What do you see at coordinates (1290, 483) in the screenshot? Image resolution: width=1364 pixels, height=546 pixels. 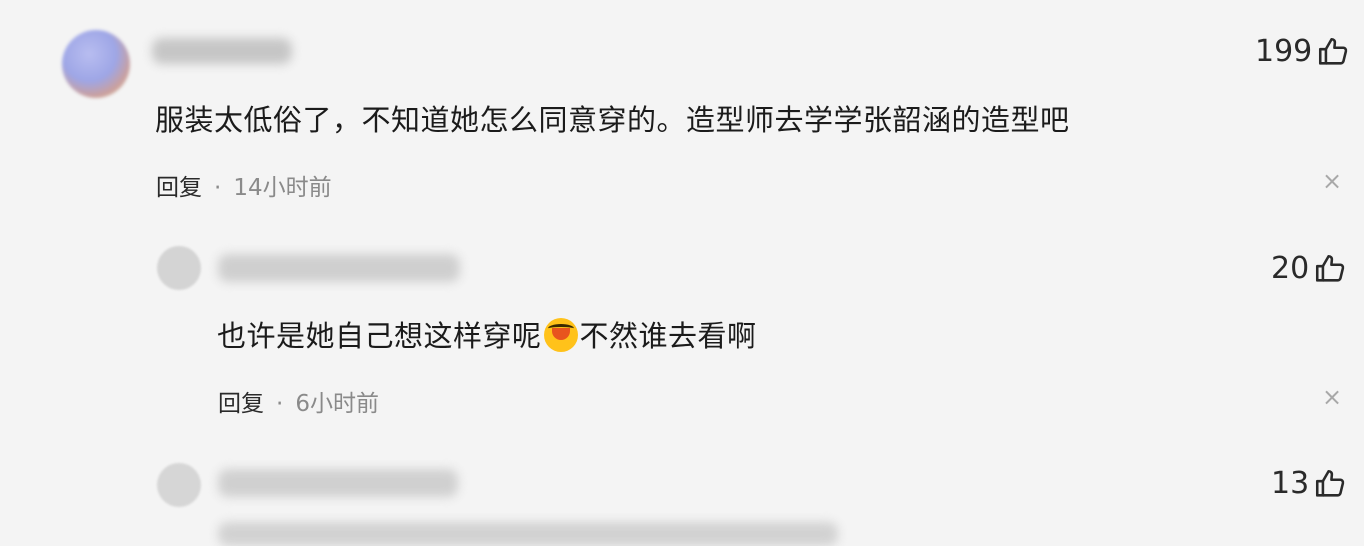 I see `like-count: 13` at bounding box center [1290, 483].